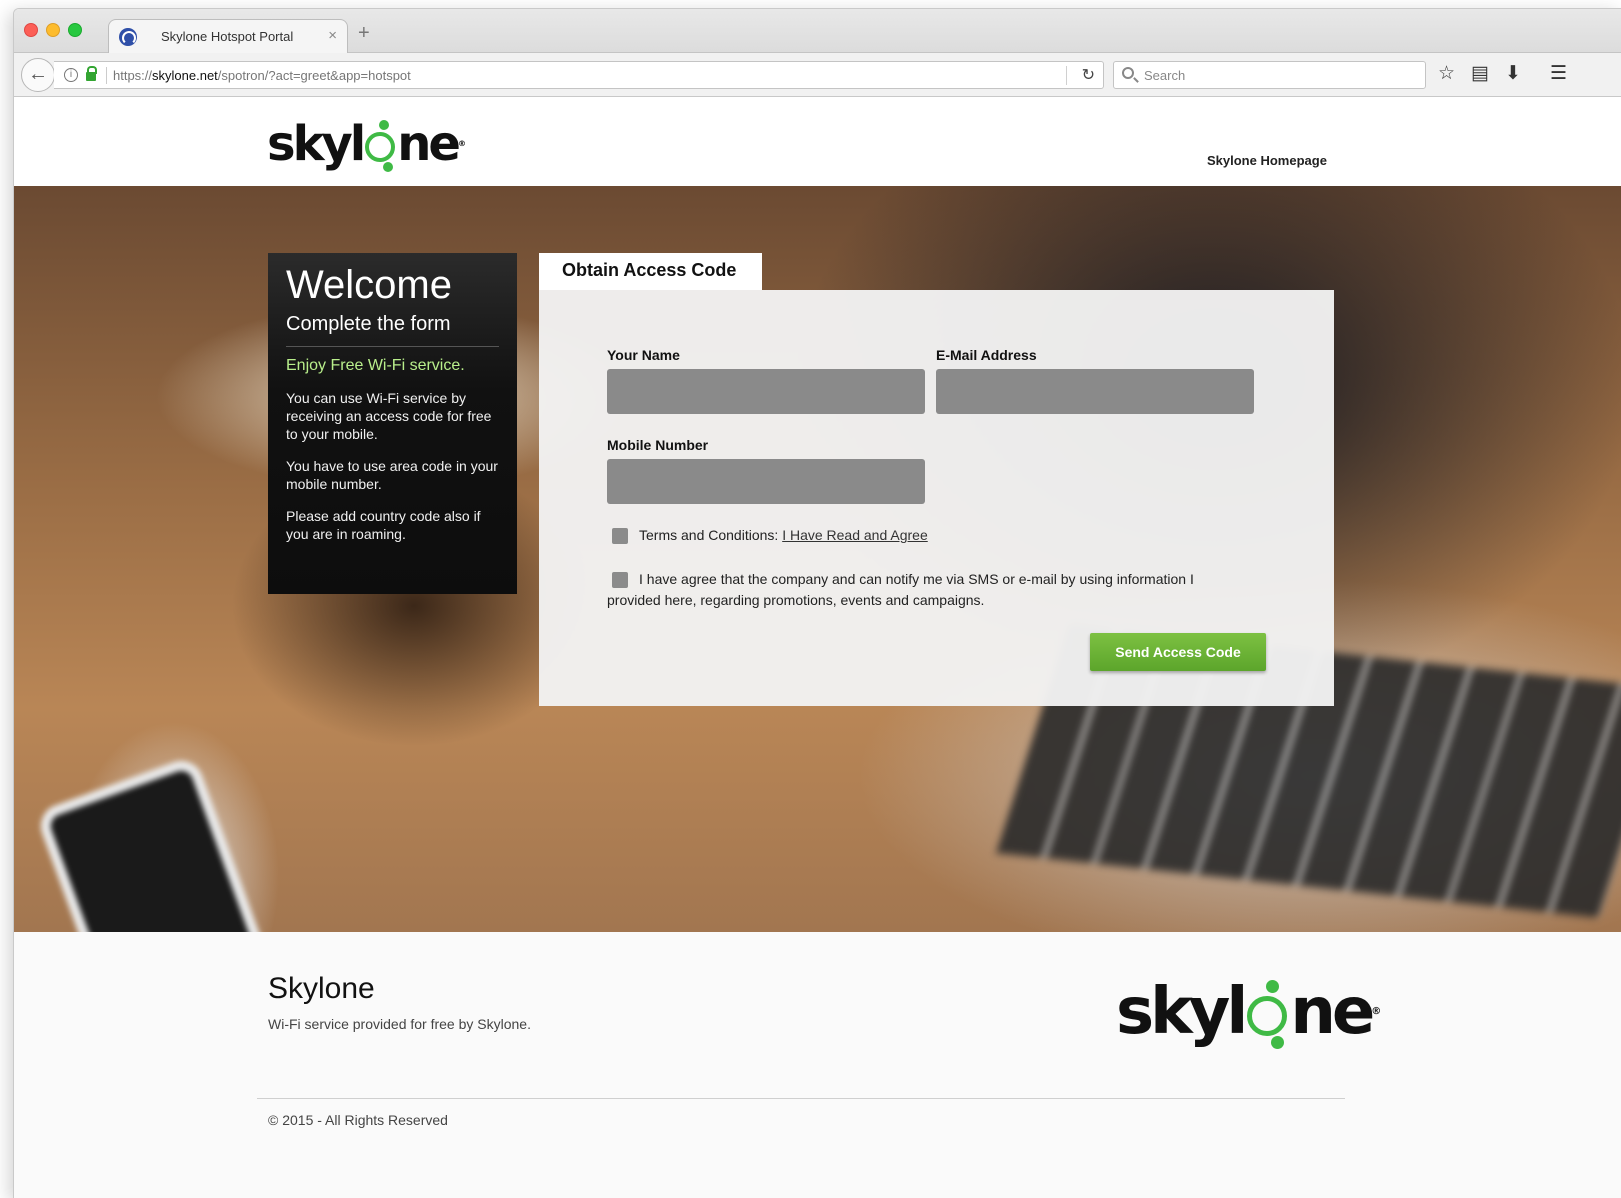 Image resolution: width=1621 pixels, height=1198 pixels. Describe the element at coordinates (855, 535) in the screenshot. I see `terms-link: I Have Read and Agree` at that location.